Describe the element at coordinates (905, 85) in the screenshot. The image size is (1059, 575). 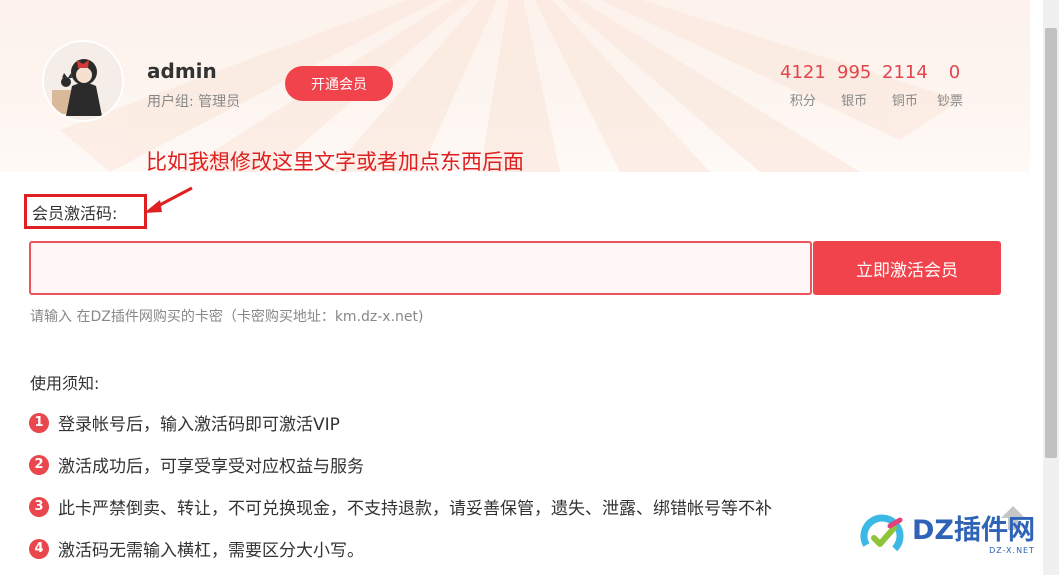
I see `stat-copper: 2114 铜币` at that location.